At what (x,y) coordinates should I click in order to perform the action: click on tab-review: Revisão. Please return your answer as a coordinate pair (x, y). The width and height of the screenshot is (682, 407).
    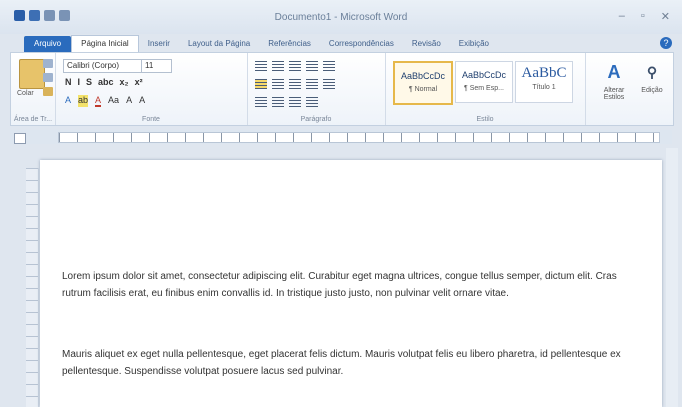
    Looking at the image, I should click on (426, 44).